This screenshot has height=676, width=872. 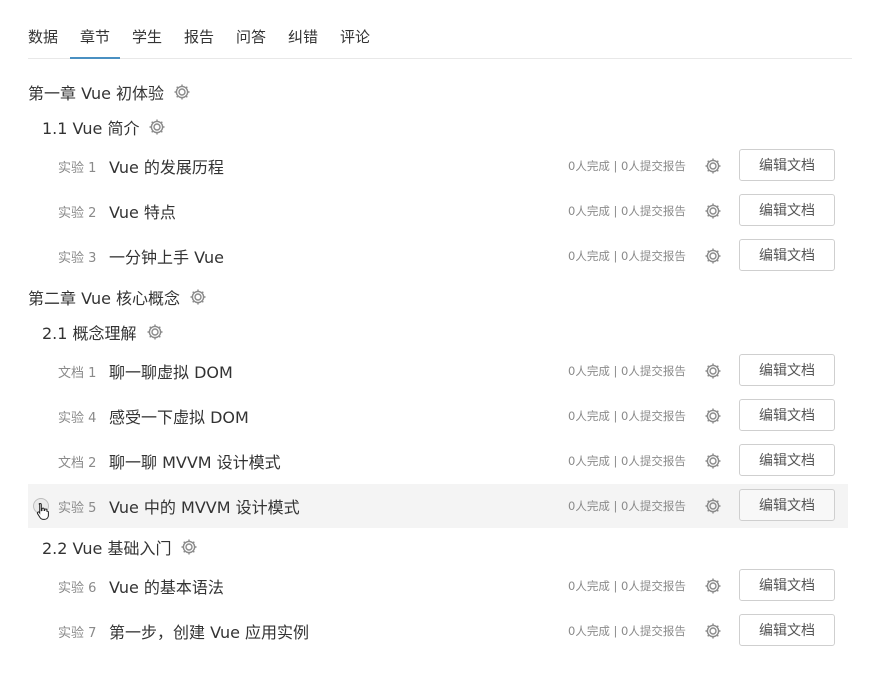 What do you see at coordinates (204, 506) in the screenshot?
I see `item-title: Vue 中的 MVVM 设计模式` at bounding box center [204, 506].